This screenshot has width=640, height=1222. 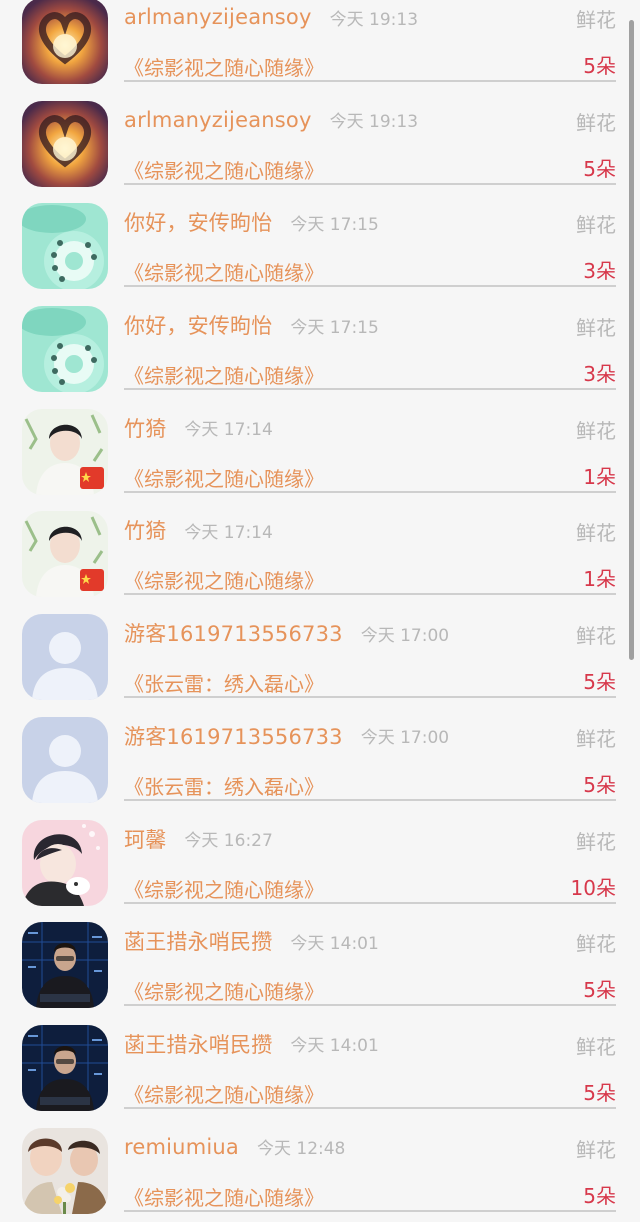 I want to click on user-name: remiumiua, so click(x=181, y=1147).